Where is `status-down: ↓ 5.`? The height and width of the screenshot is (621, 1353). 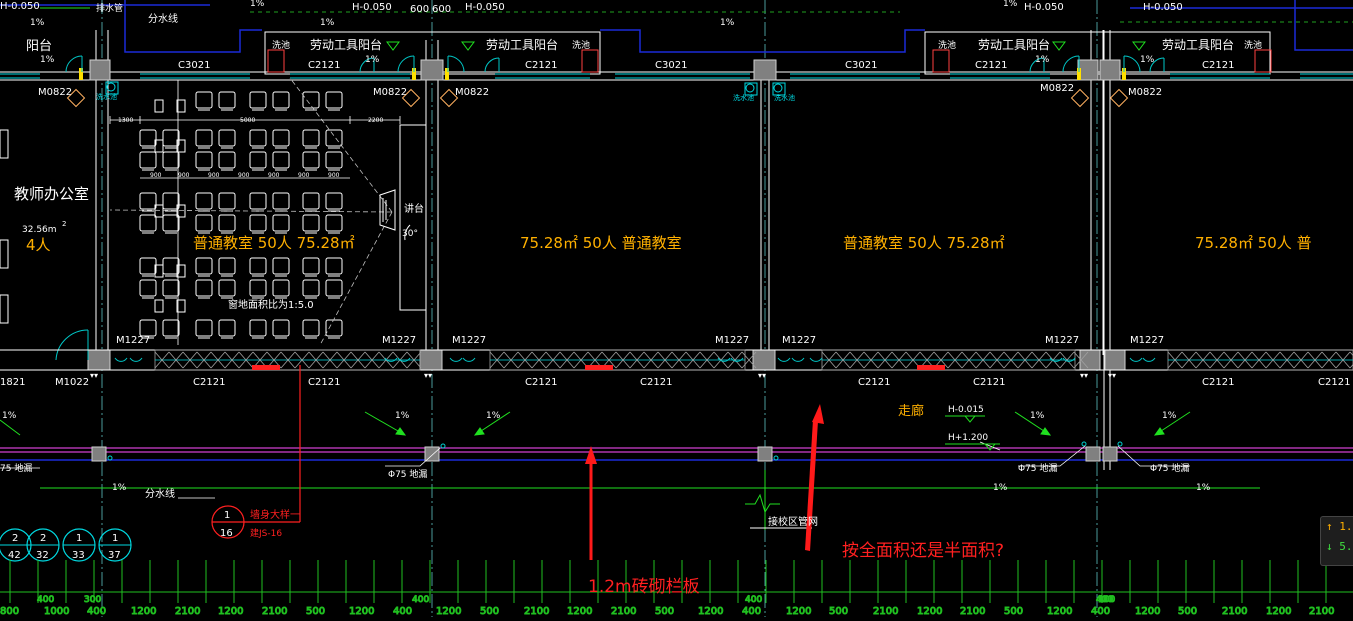 status-down: ↓ 5. is located at coordinates (1339, 546).